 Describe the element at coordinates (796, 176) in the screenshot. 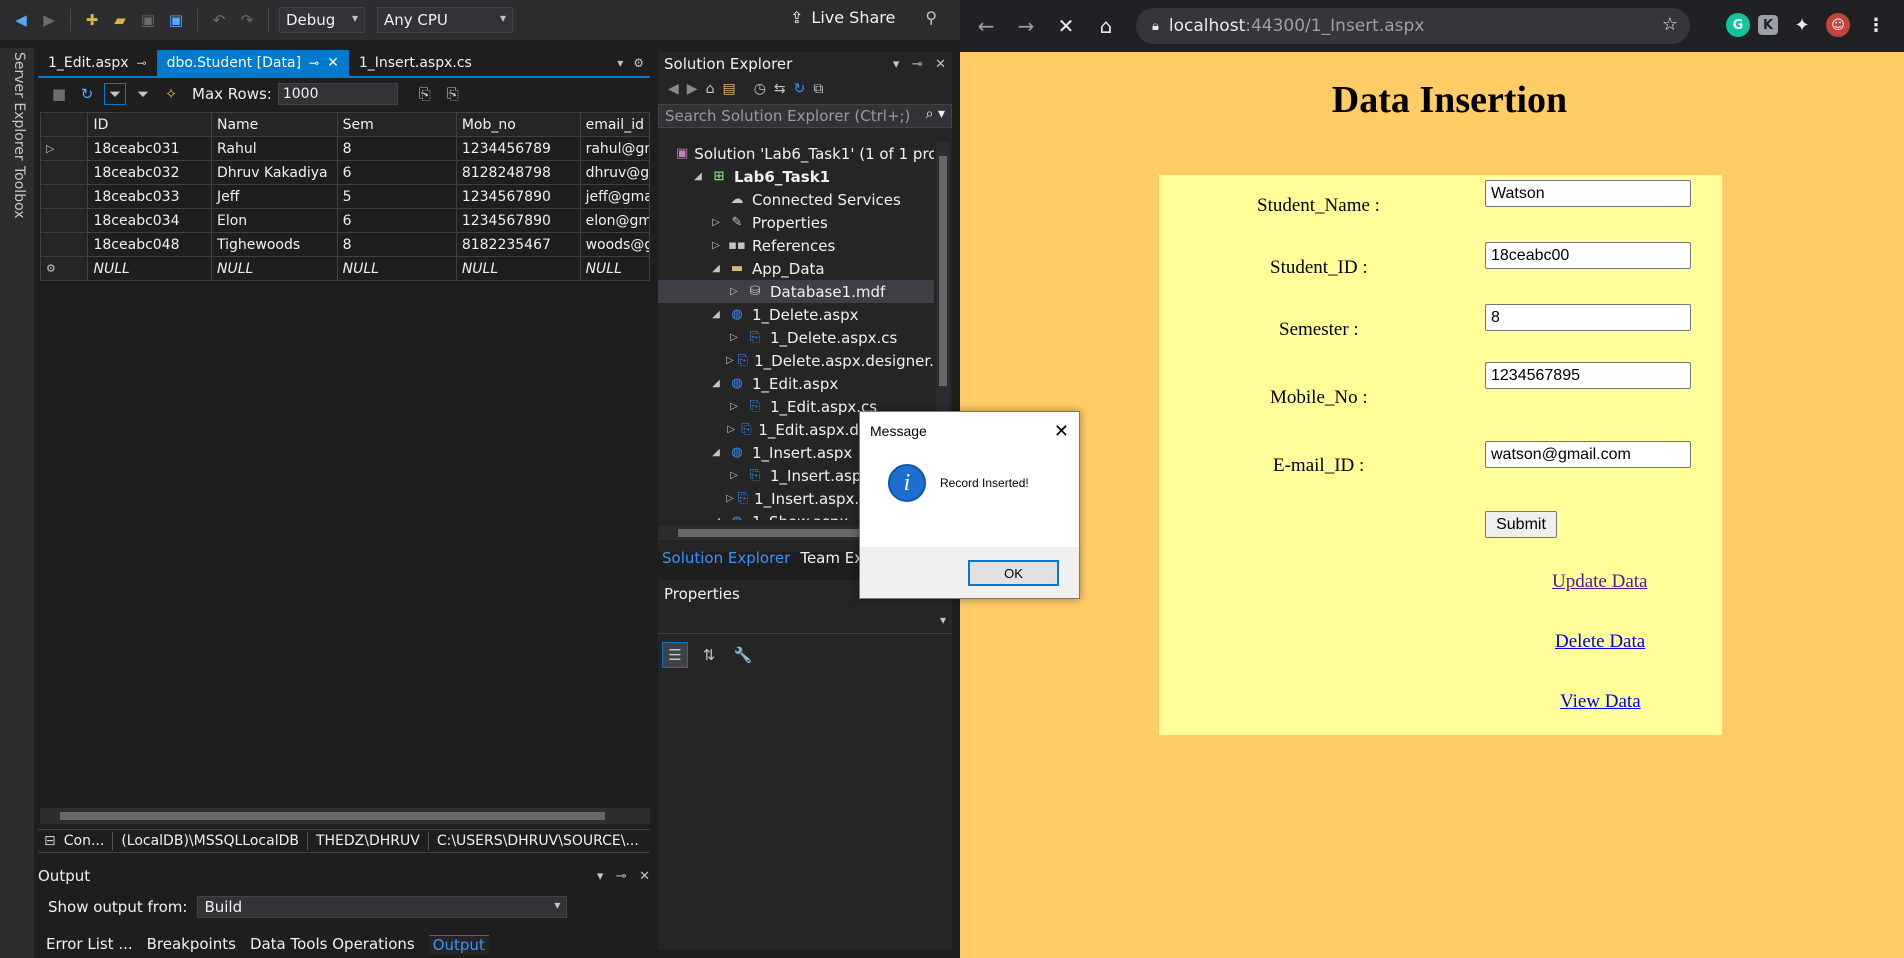

I see `tree-node: ◢ ⊞ Lab6_Task1` at that location.